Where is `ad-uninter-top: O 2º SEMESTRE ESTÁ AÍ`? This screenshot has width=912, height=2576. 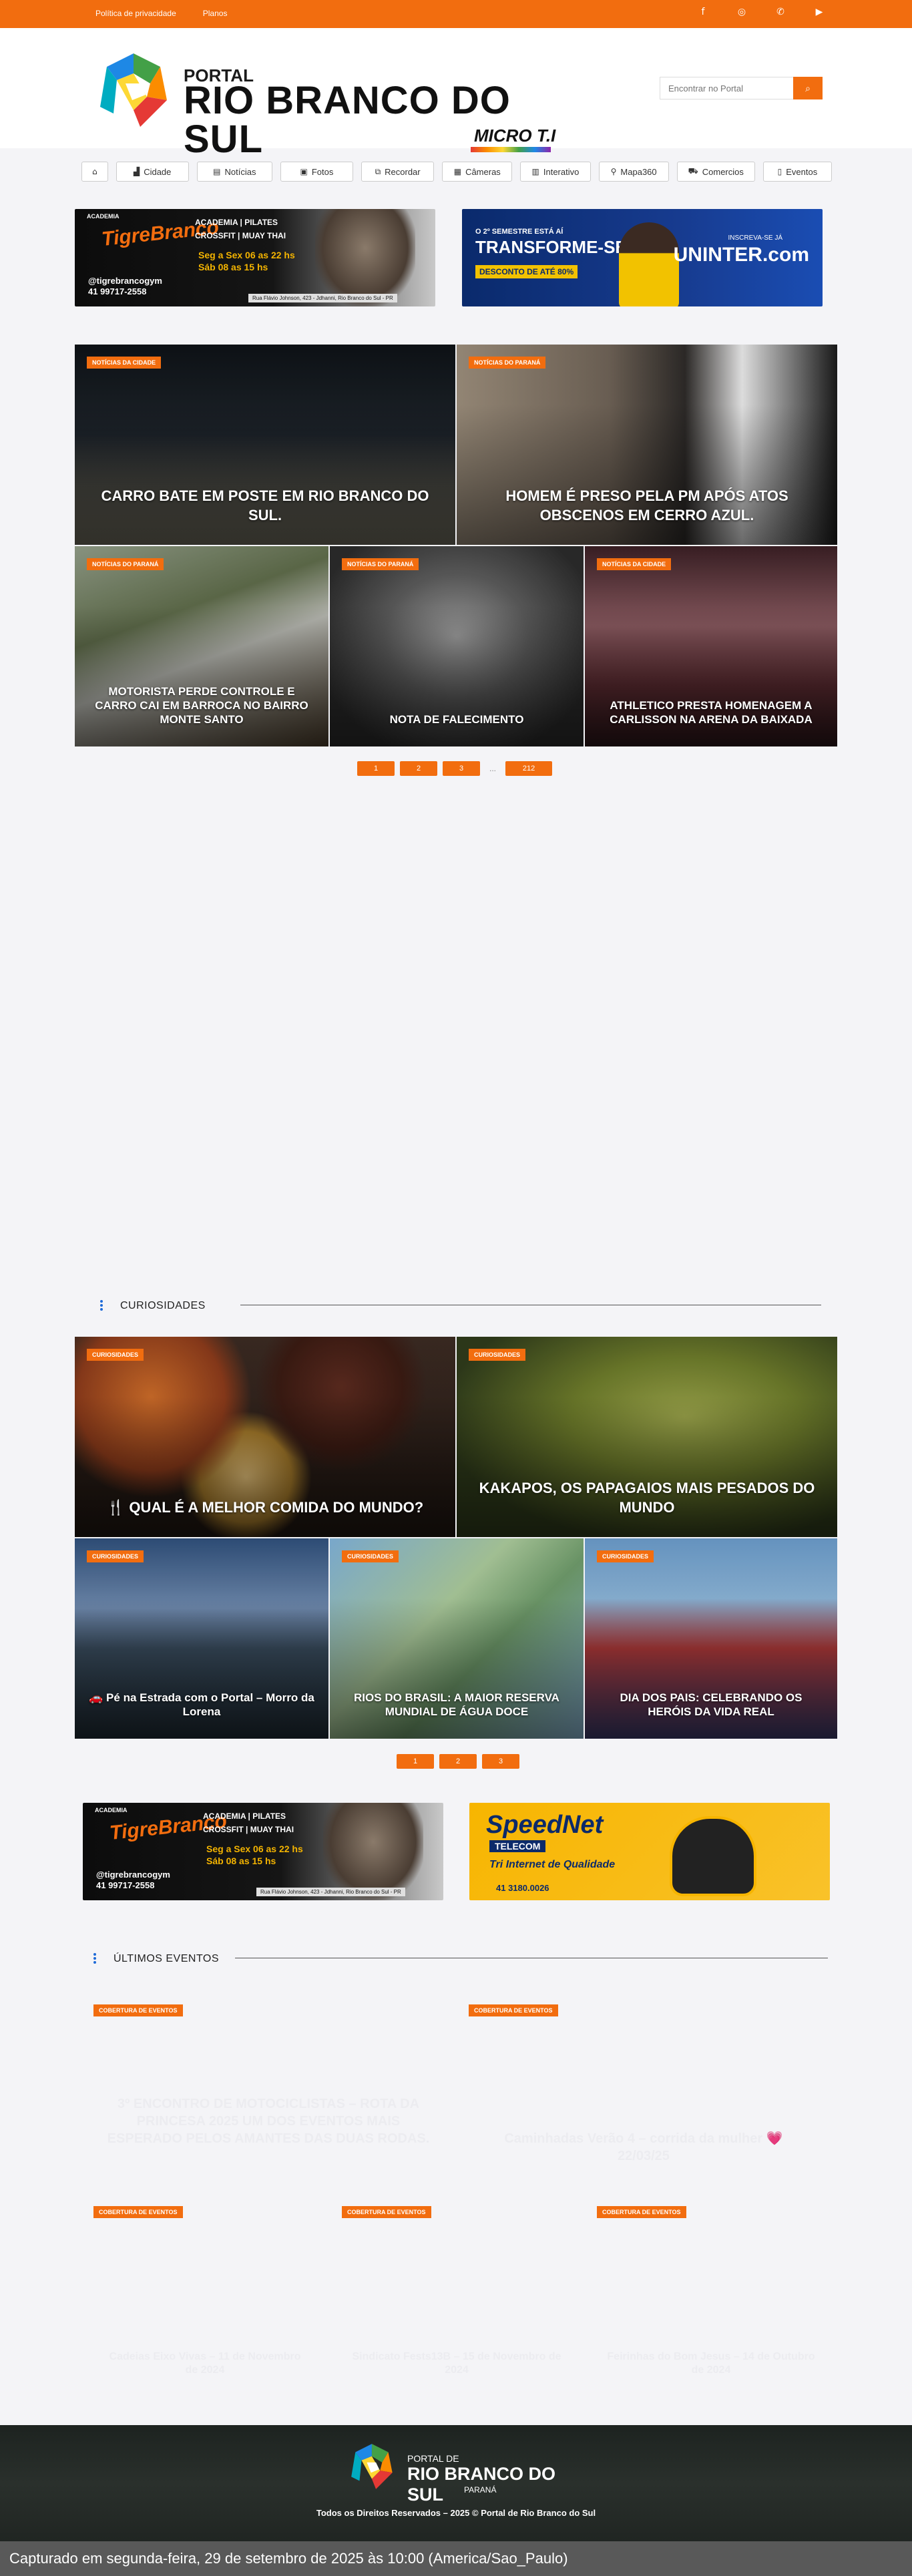
ad-uninter-top: O 2º SEMESTRE ESTÁ AÍ is located at coordinates (519, 232).